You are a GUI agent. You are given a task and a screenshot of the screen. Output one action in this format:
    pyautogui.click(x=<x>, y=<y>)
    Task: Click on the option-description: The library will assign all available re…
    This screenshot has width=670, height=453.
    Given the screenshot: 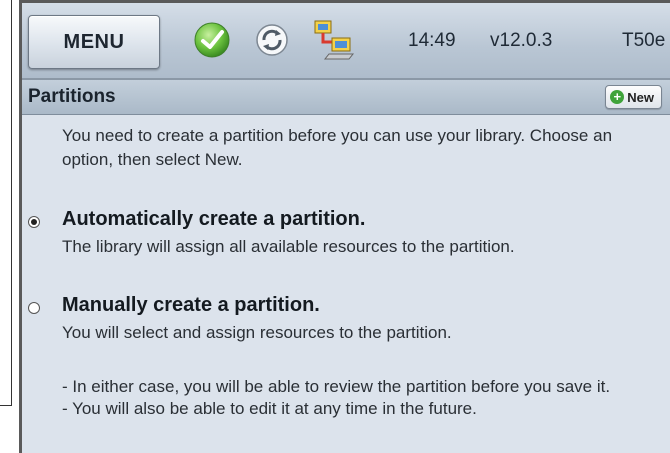 What is the action you would take?
    pyautogui.click(x=288, y=246)
    